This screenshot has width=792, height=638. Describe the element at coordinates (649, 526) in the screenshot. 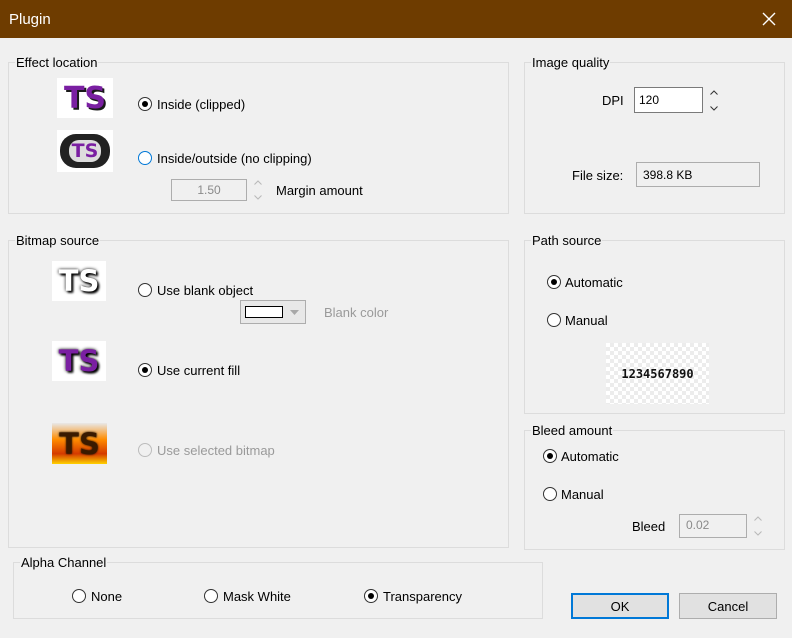

I see `bleed-label: Bleed` at that location.